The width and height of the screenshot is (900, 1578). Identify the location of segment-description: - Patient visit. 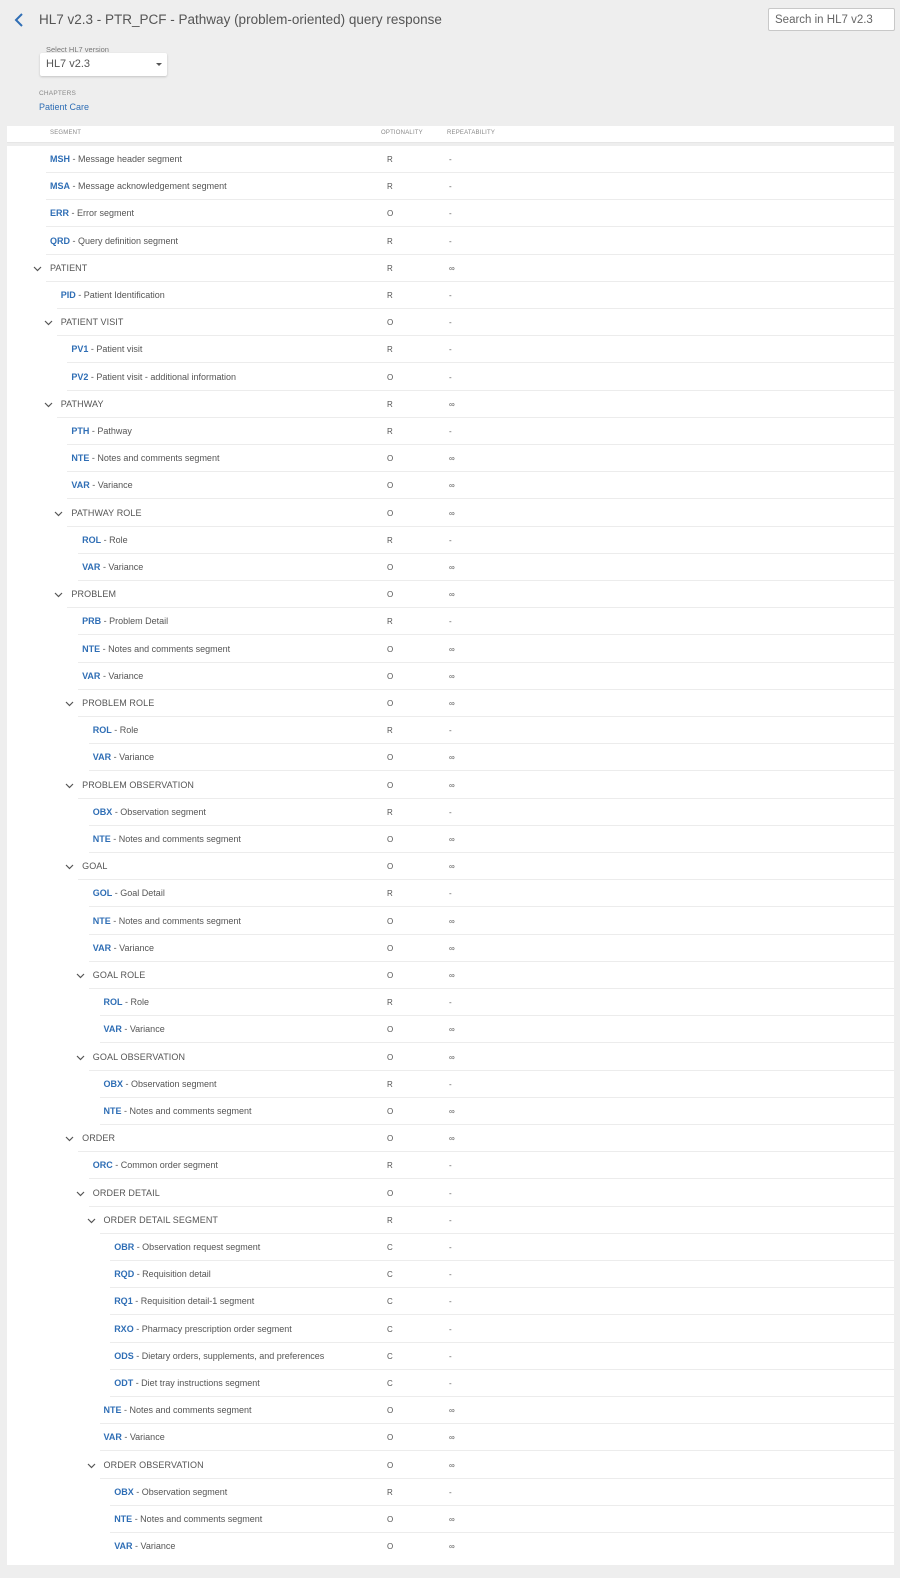
(115, 349).